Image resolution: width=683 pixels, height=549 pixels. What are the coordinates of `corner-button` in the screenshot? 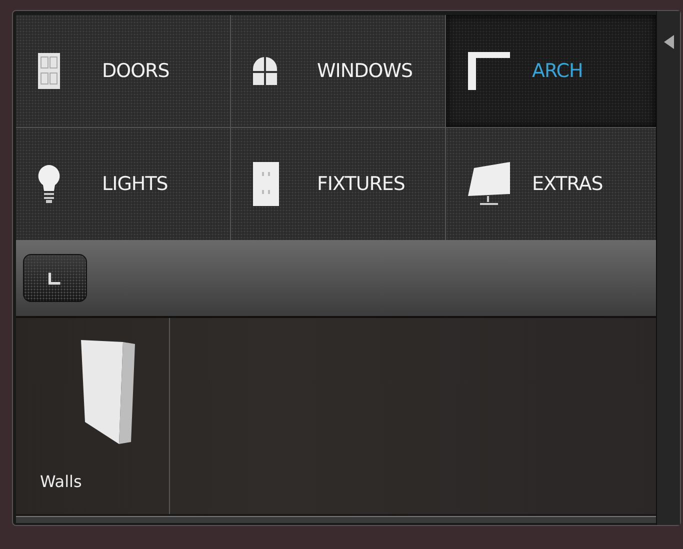 It's located at (55, 278).